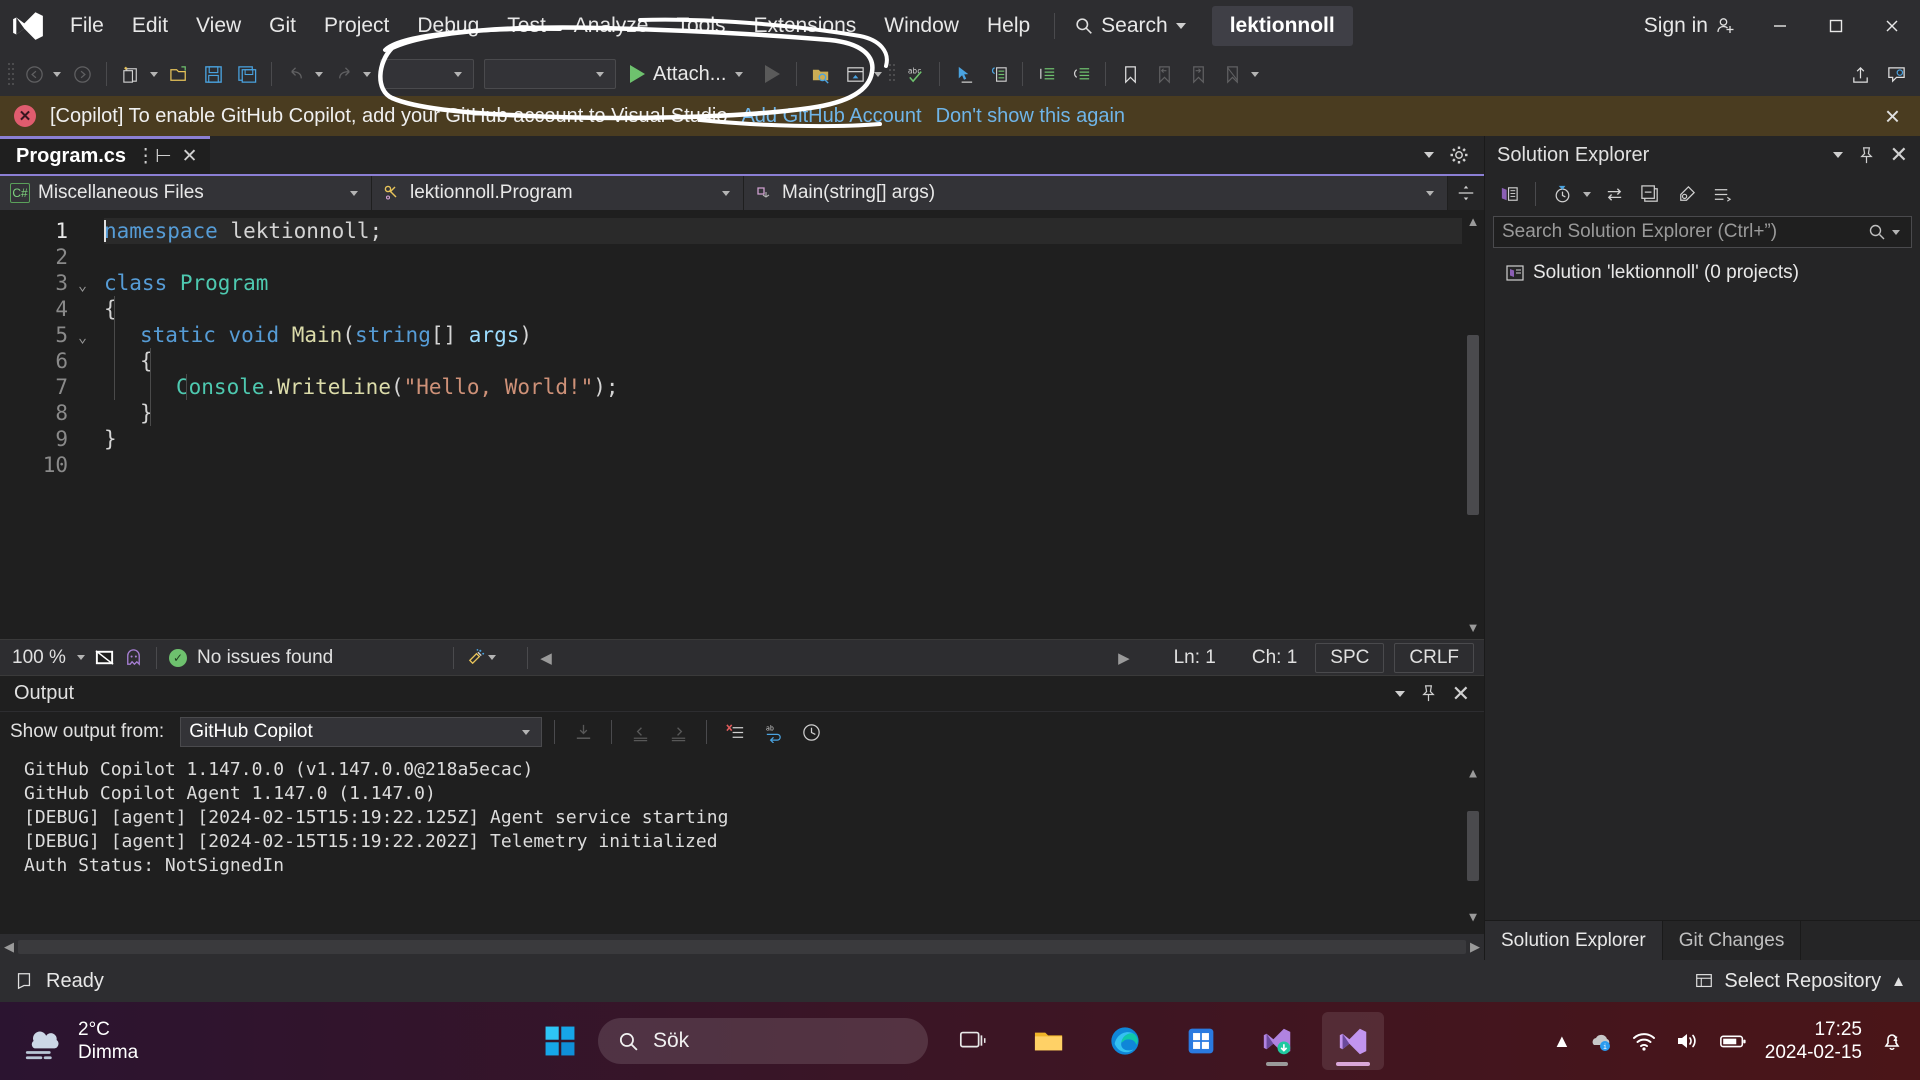 The height and width of the screenshot is (1080, 1920). What do you see at coordinates (811, 732) in the screenshot?
I see `output-history-button` at bounding box center [811, 732].